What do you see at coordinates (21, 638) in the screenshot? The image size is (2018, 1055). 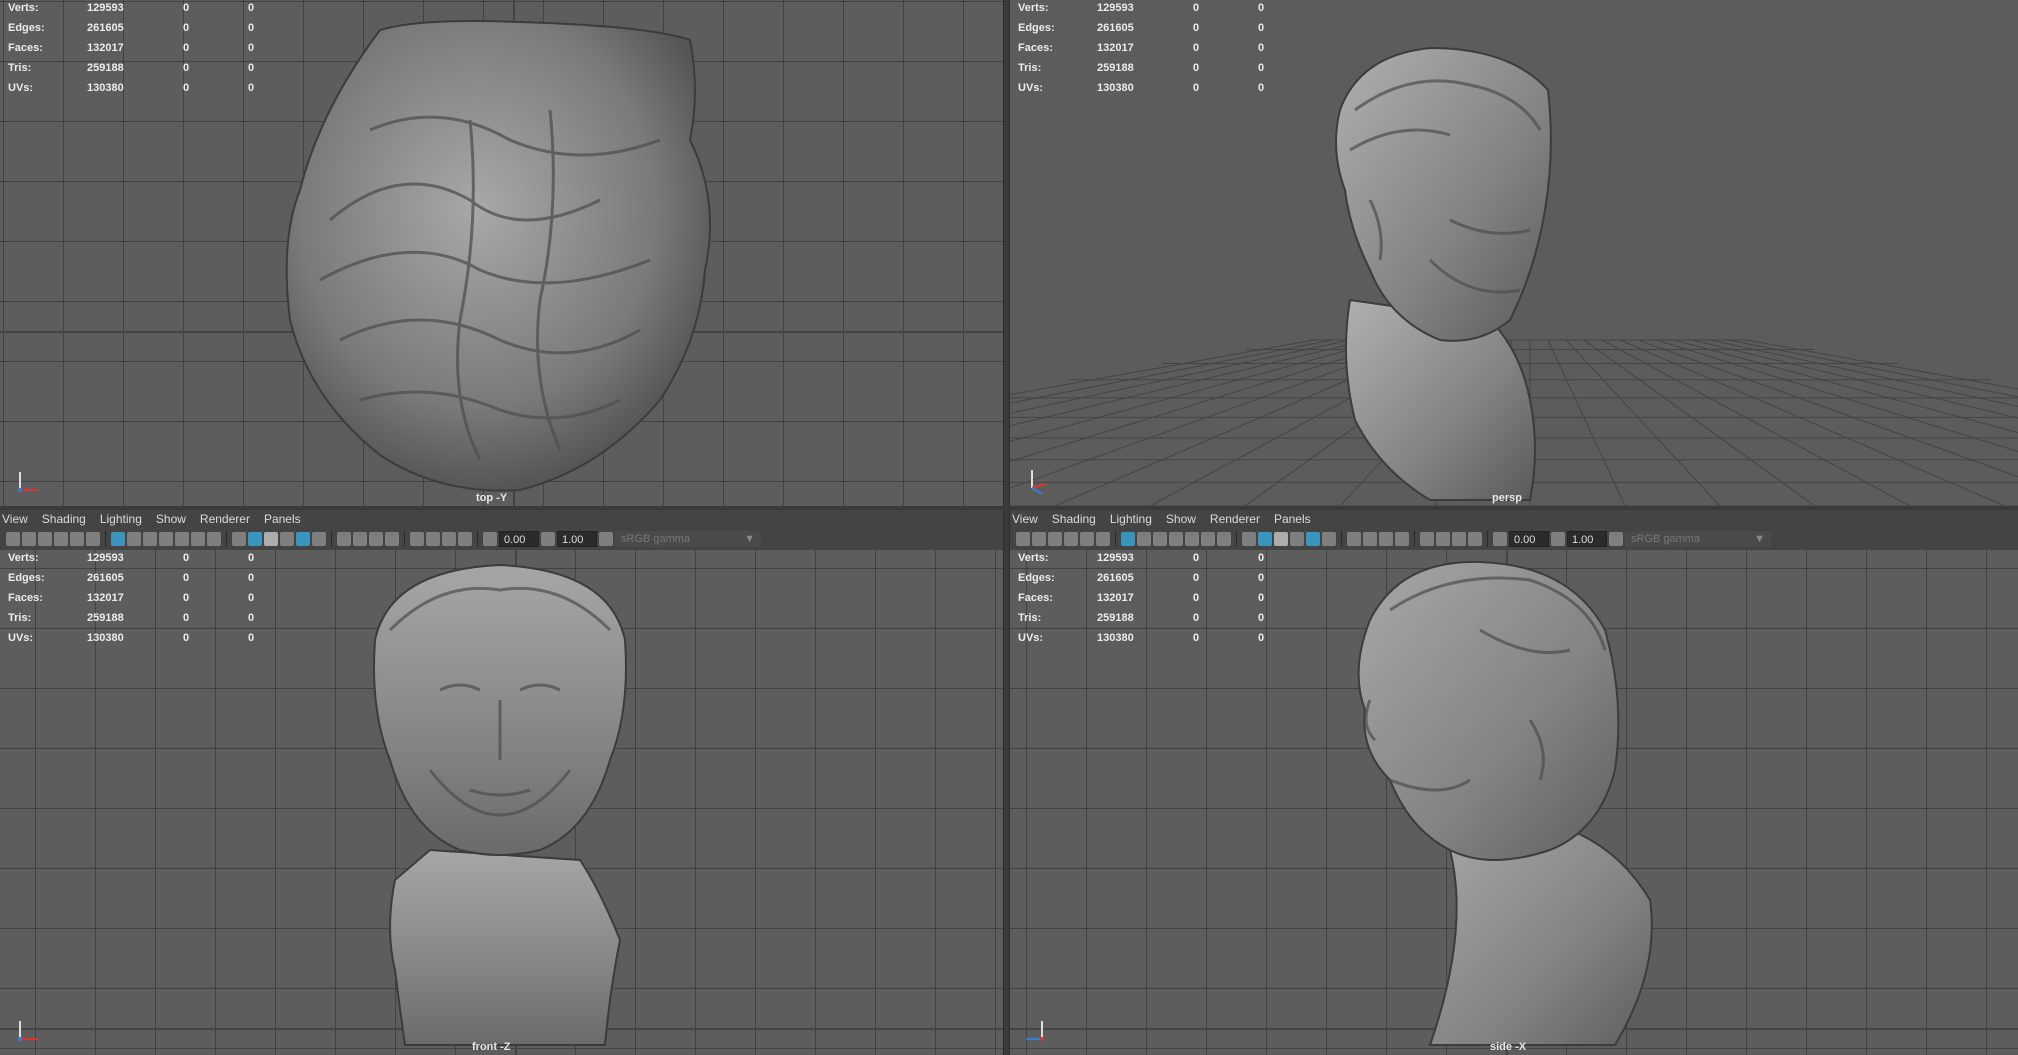 I see `hud-label: UVs:` at bounding box center [21, 638].